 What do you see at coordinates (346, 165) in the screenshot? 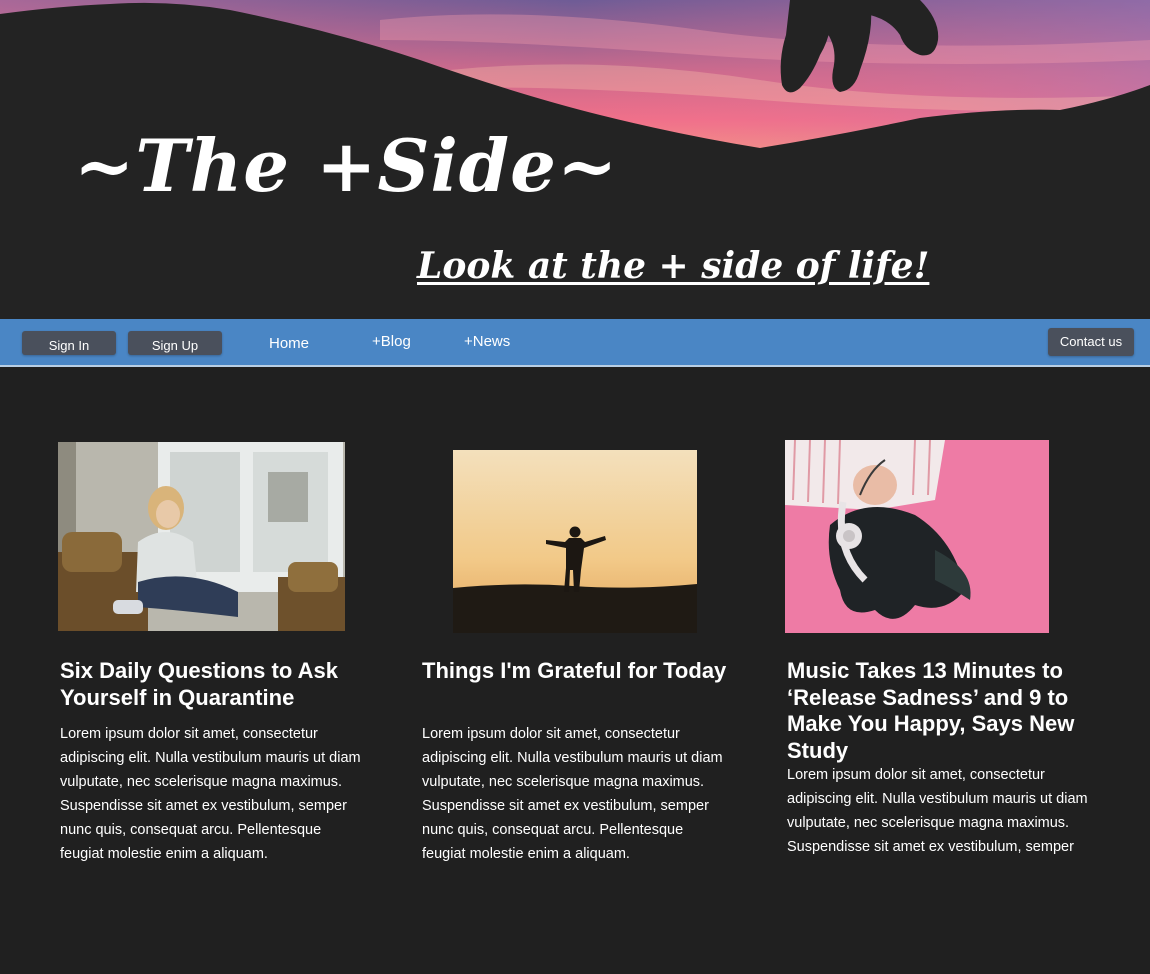
I see `site-title: ~The +Side~` at bounding box center [346, 165].